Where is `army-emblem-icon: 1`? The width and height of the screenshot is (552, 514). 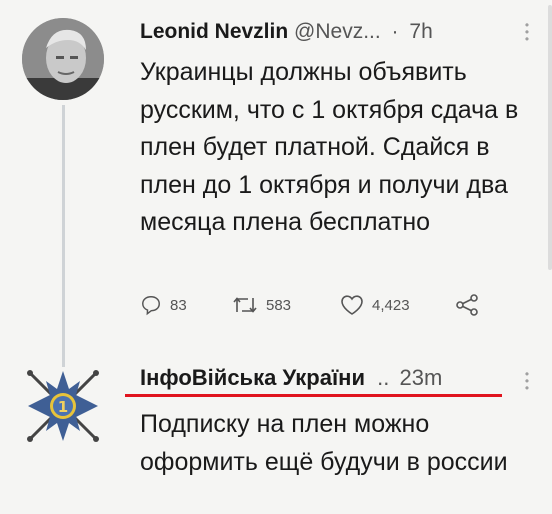
army-emblem-icon: 1 is located at coordinates (63, 406).